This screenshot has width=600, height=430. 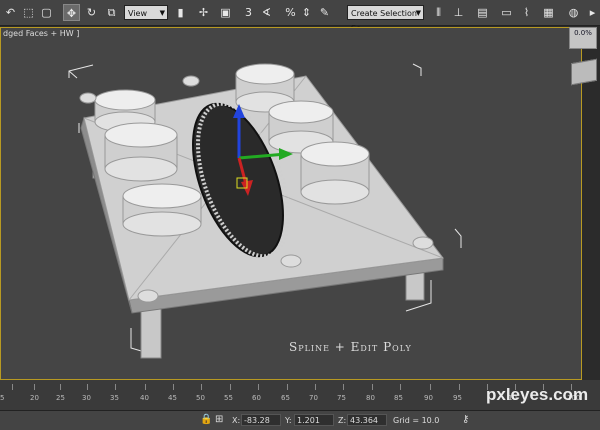 What do you see at coordinates (28, 12) in the screenshot?
I see `select-region-icon: ⬚` at bounding box center [28, 12].